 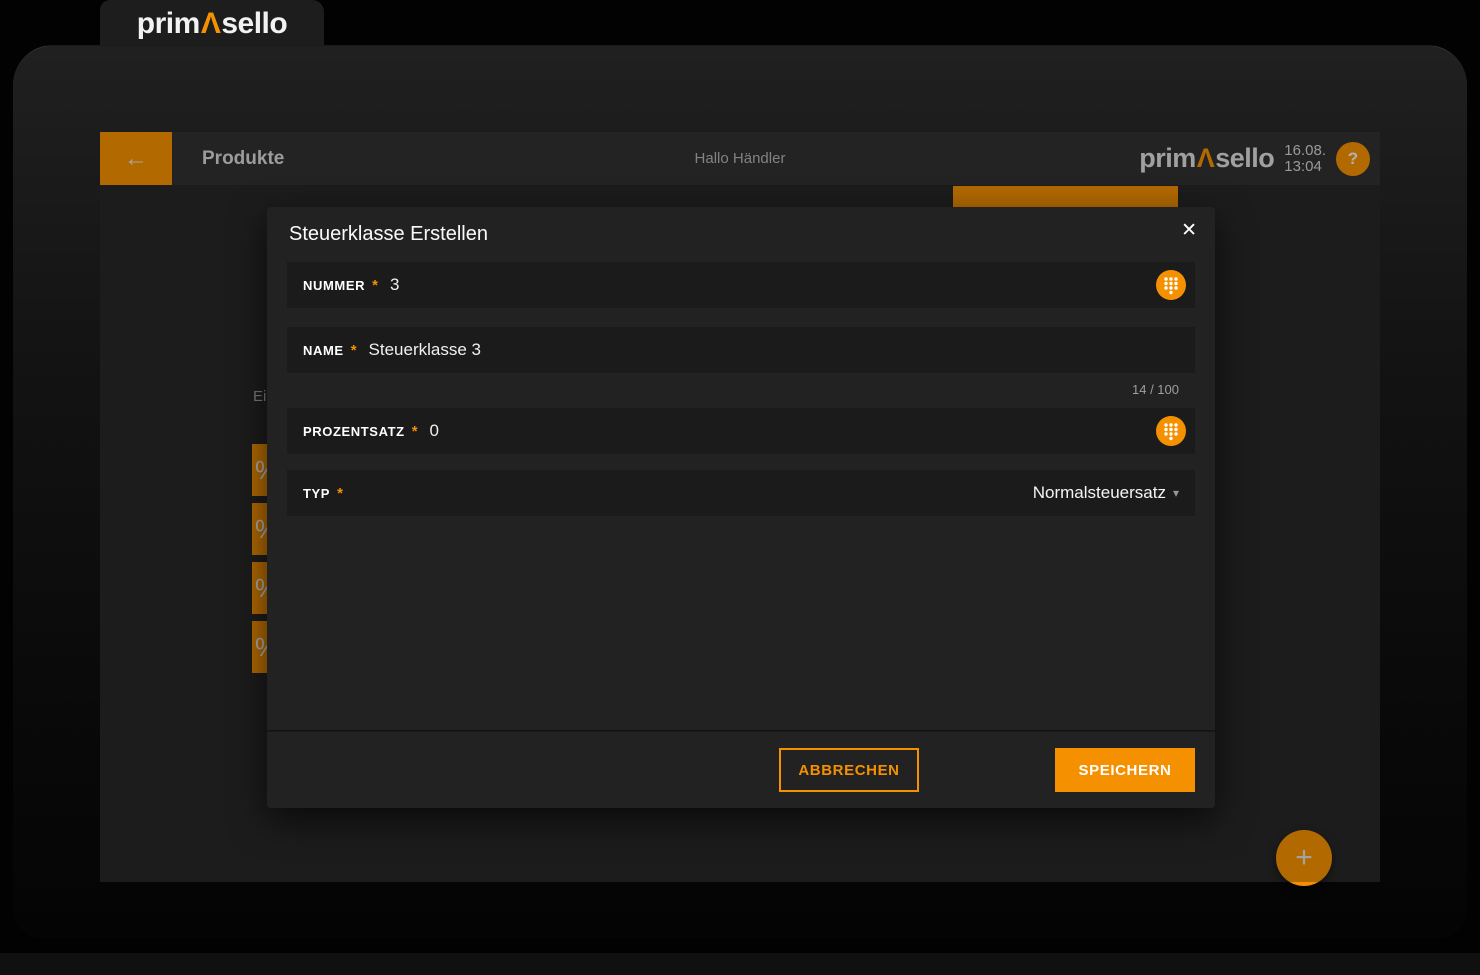 What do you see at coordinates (434, 430) in the screenshot?
I see `prozentsatz-value: 0` at bounding box center [434, 430].